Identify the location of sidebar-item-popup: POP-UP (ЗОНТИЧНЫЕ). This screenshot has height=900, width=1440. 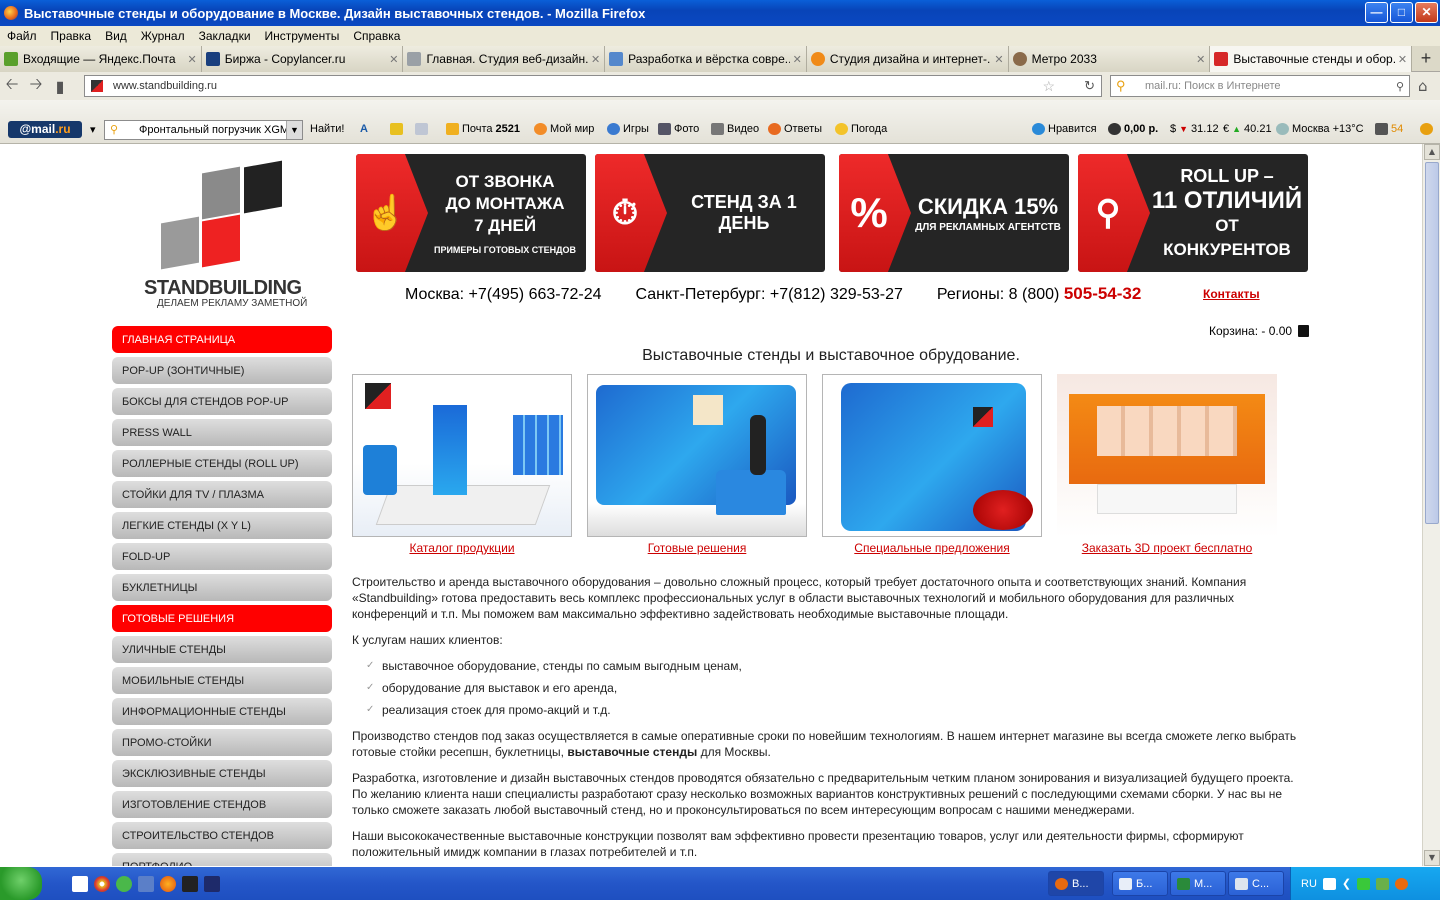
(222, 370).